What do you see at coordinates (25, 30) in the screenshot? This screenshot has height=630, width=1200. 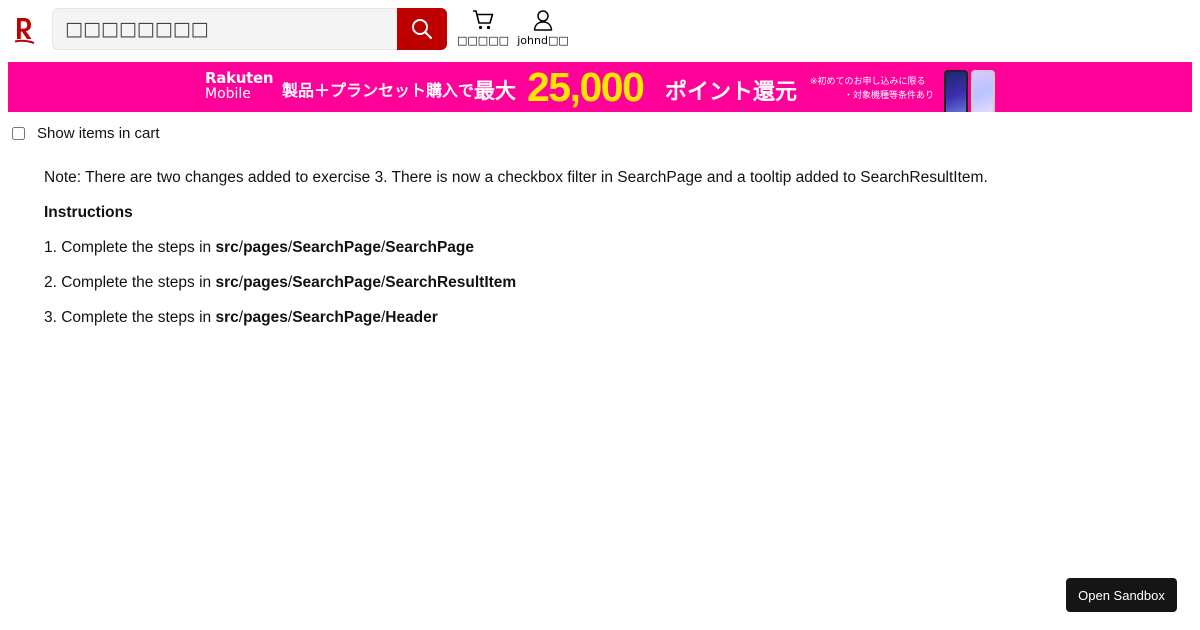 I see `rakuten-logo-icon` at bounding box center [25, 30].